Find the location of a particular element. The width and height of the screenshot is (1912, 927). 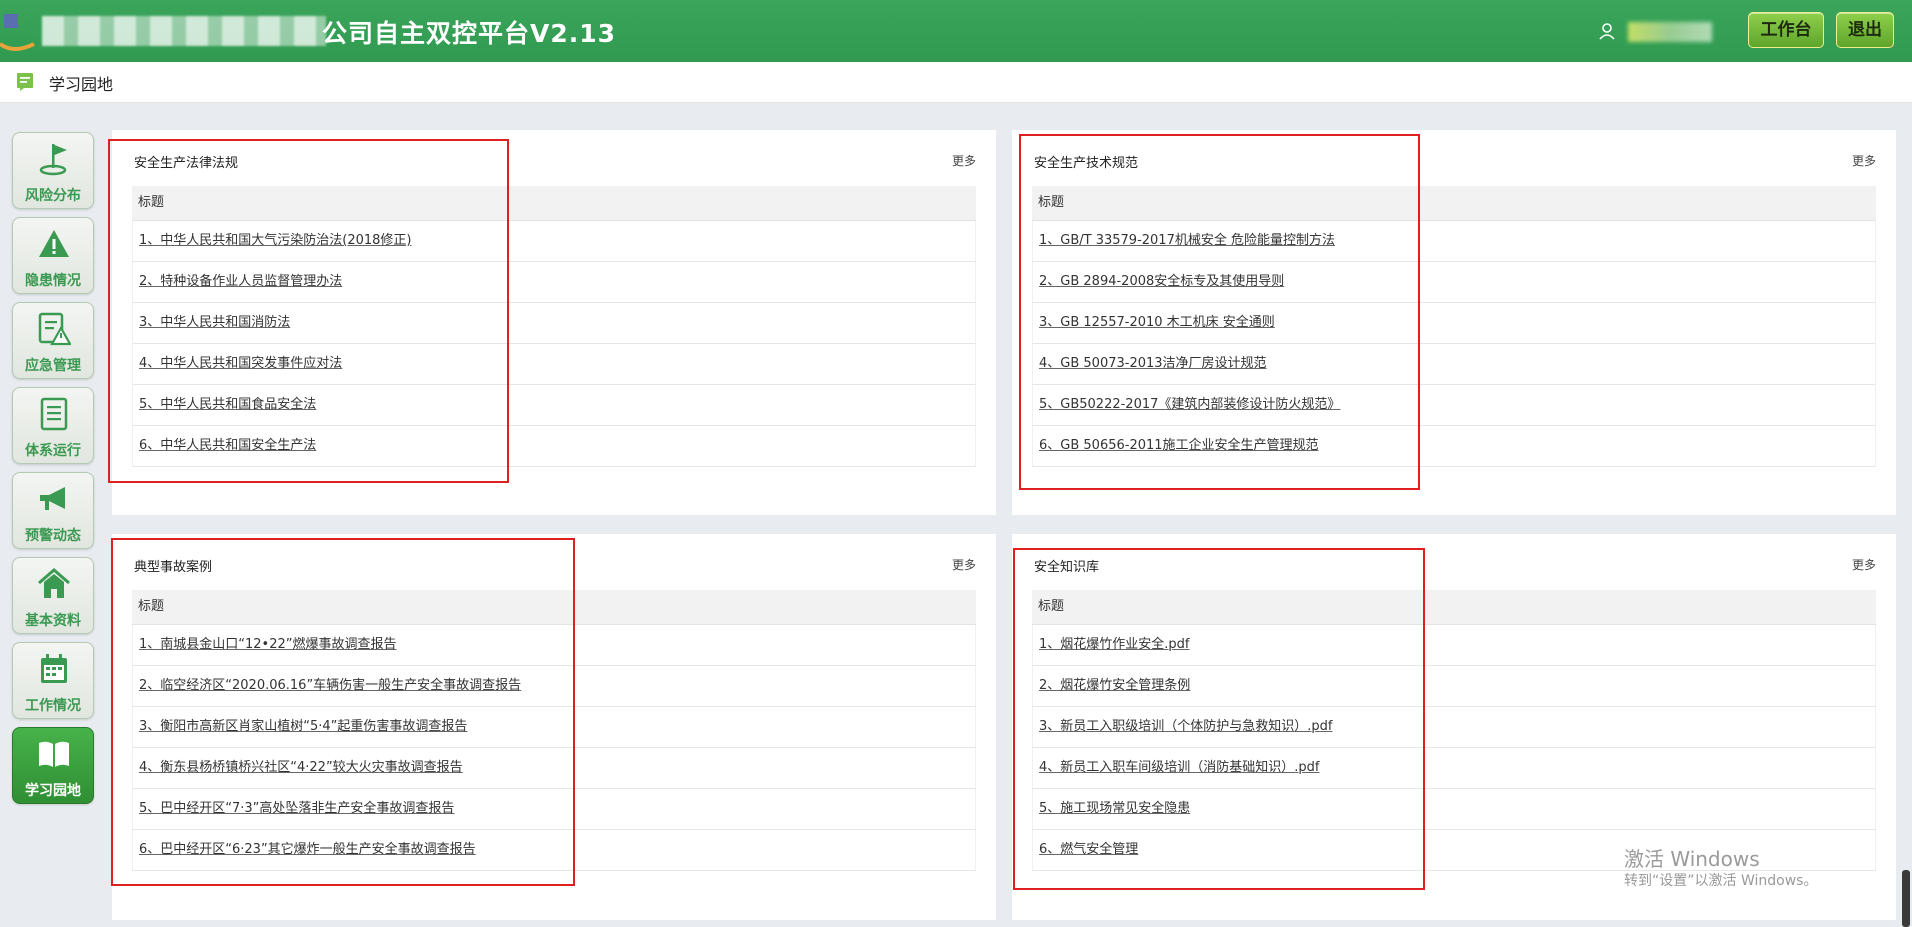

sidebar-item-label: 体系运行 is located at coordinates (53, 451).